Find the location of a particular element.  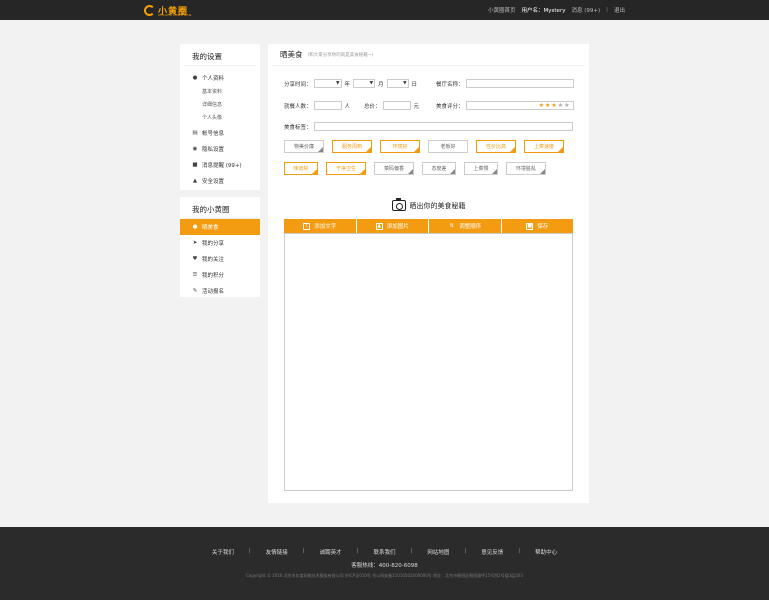

top-nav: 小黄圈首页 用户名：Mystery 消息 (99+) | 退出 is located at coordinates (553, 10).